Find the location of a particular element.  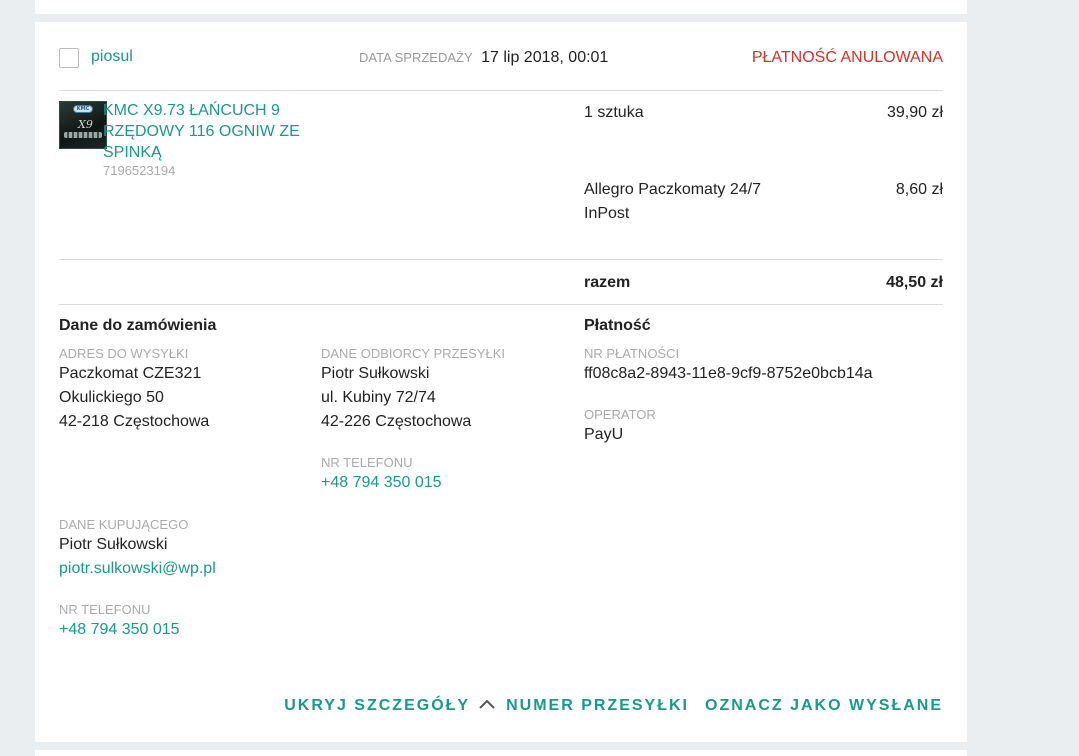

recipient-line: 42-226 Częstochowa is located at coordinates (396, 421).